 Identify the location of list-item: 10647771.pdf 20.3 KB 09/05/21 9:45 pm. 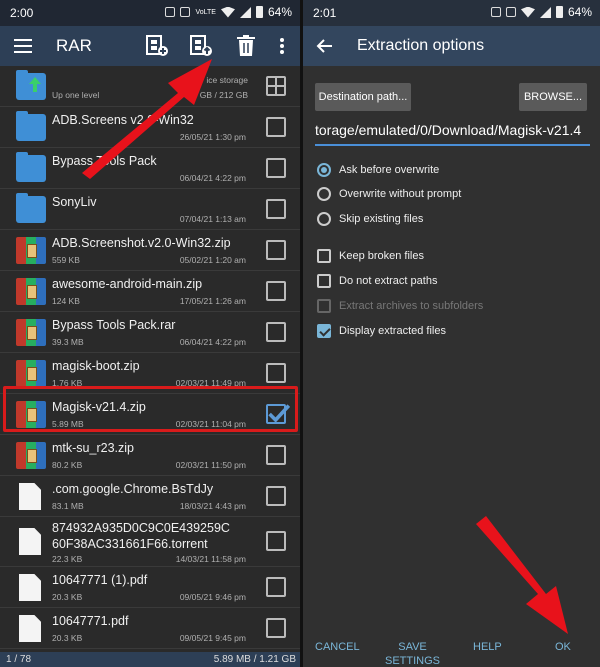
(150, 628).